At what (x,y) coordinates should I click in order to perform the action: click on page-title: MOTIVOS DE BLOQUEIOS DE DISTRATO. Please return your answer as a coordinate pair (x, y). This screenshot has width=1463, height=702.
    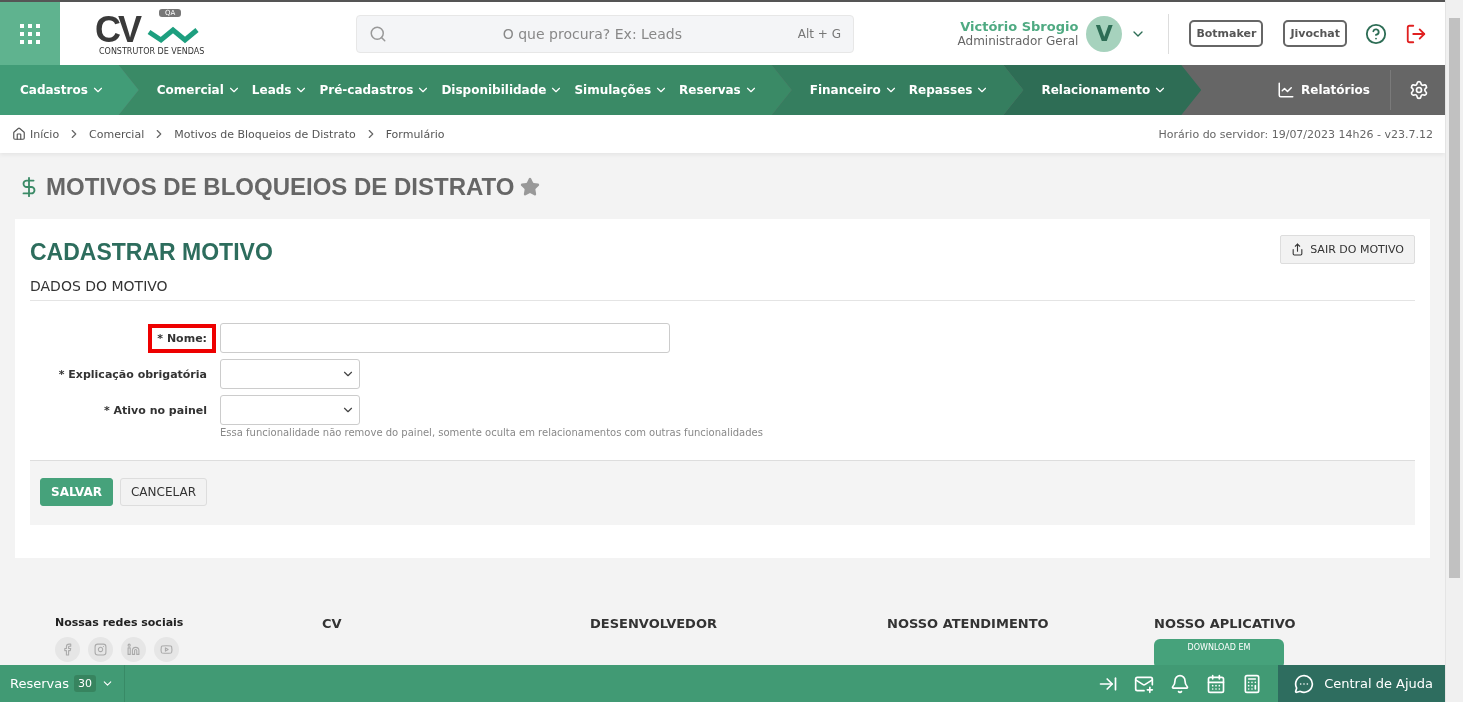
    Looking at the image, I should click on (280, 187).